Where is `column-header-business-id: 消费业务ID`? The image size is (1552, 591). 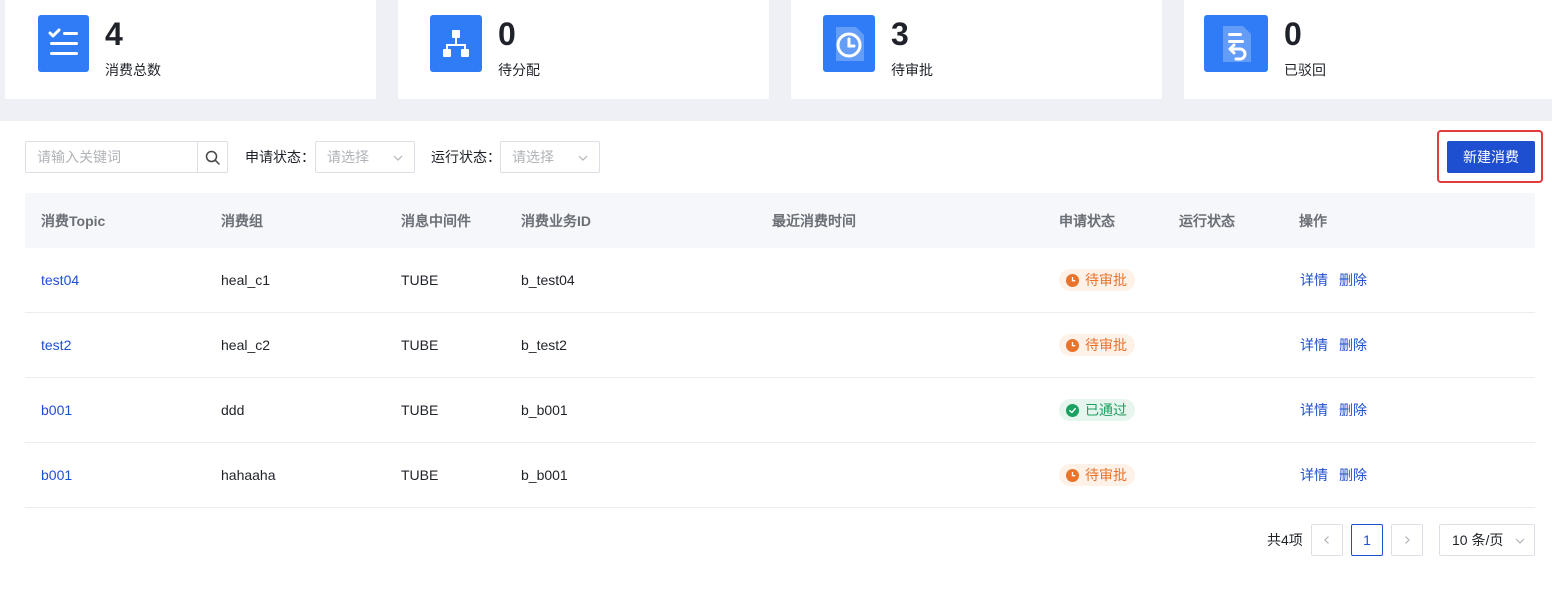
column-header-business-id: 消费业务ID is located at coordinates (556, 221).